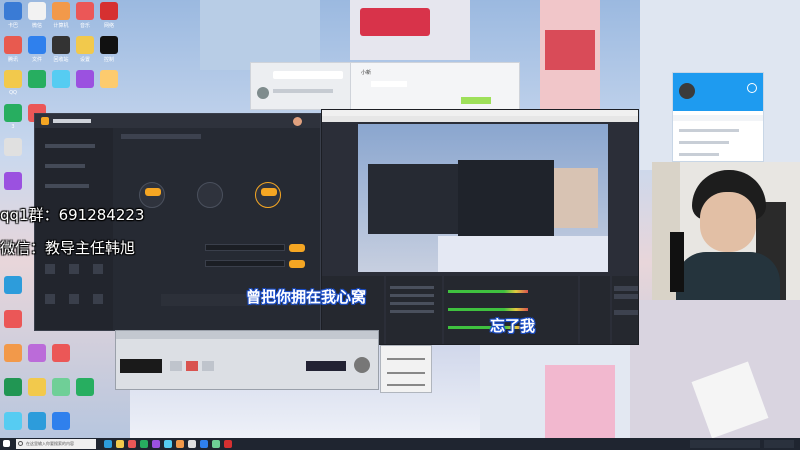  Describe the element at coordinates (366, 73) in the screenshot. I see `chat-contact-name: 小新` at that location.